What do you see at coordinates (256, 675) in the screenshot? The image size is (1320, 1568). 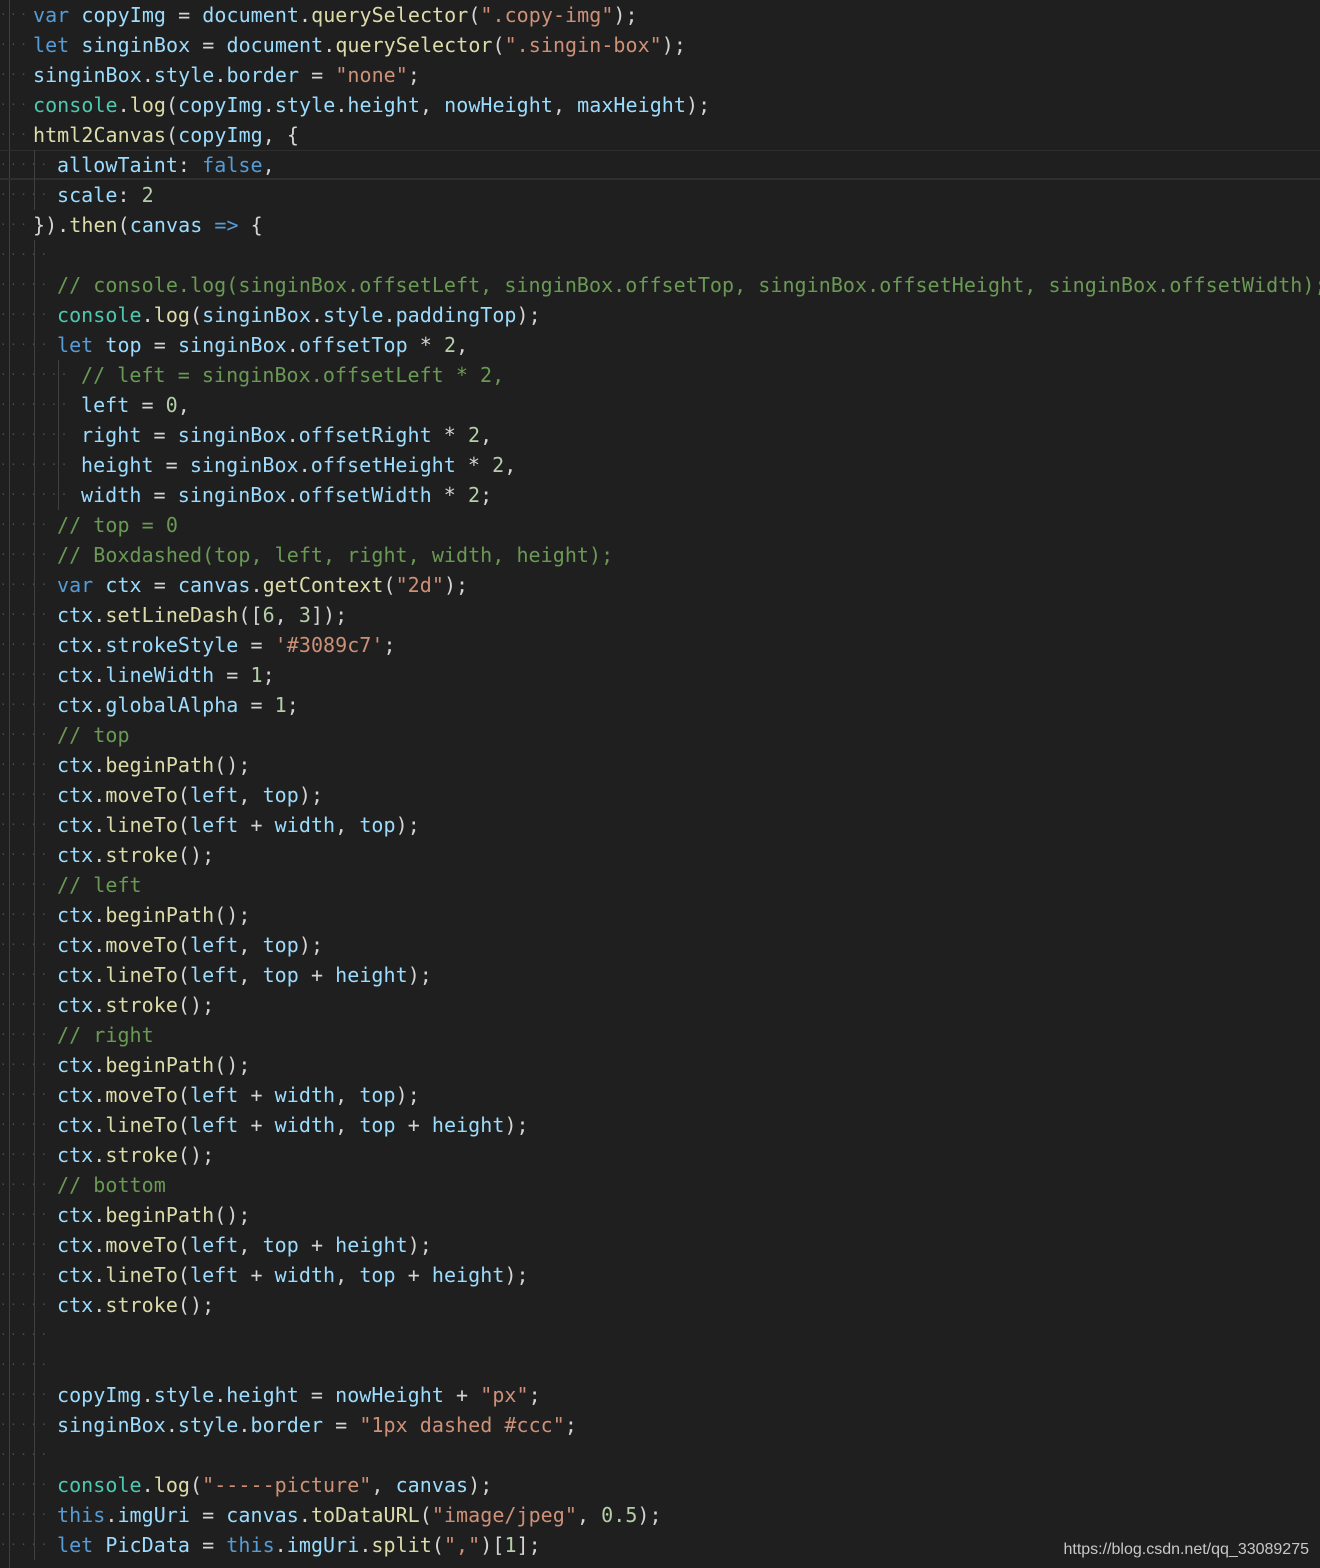 I see `code-token: 1` at bounding box center [256, 675].